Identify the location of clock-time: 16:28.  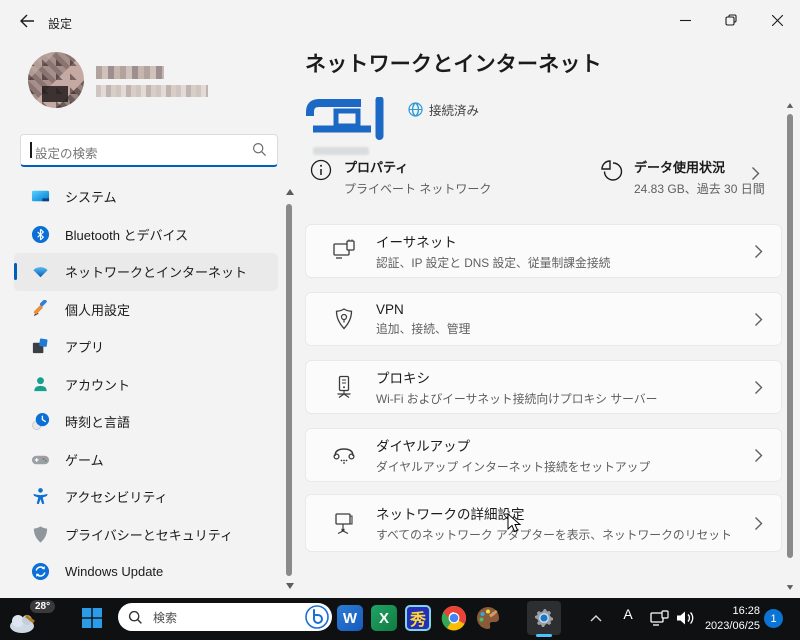
(746, 611).